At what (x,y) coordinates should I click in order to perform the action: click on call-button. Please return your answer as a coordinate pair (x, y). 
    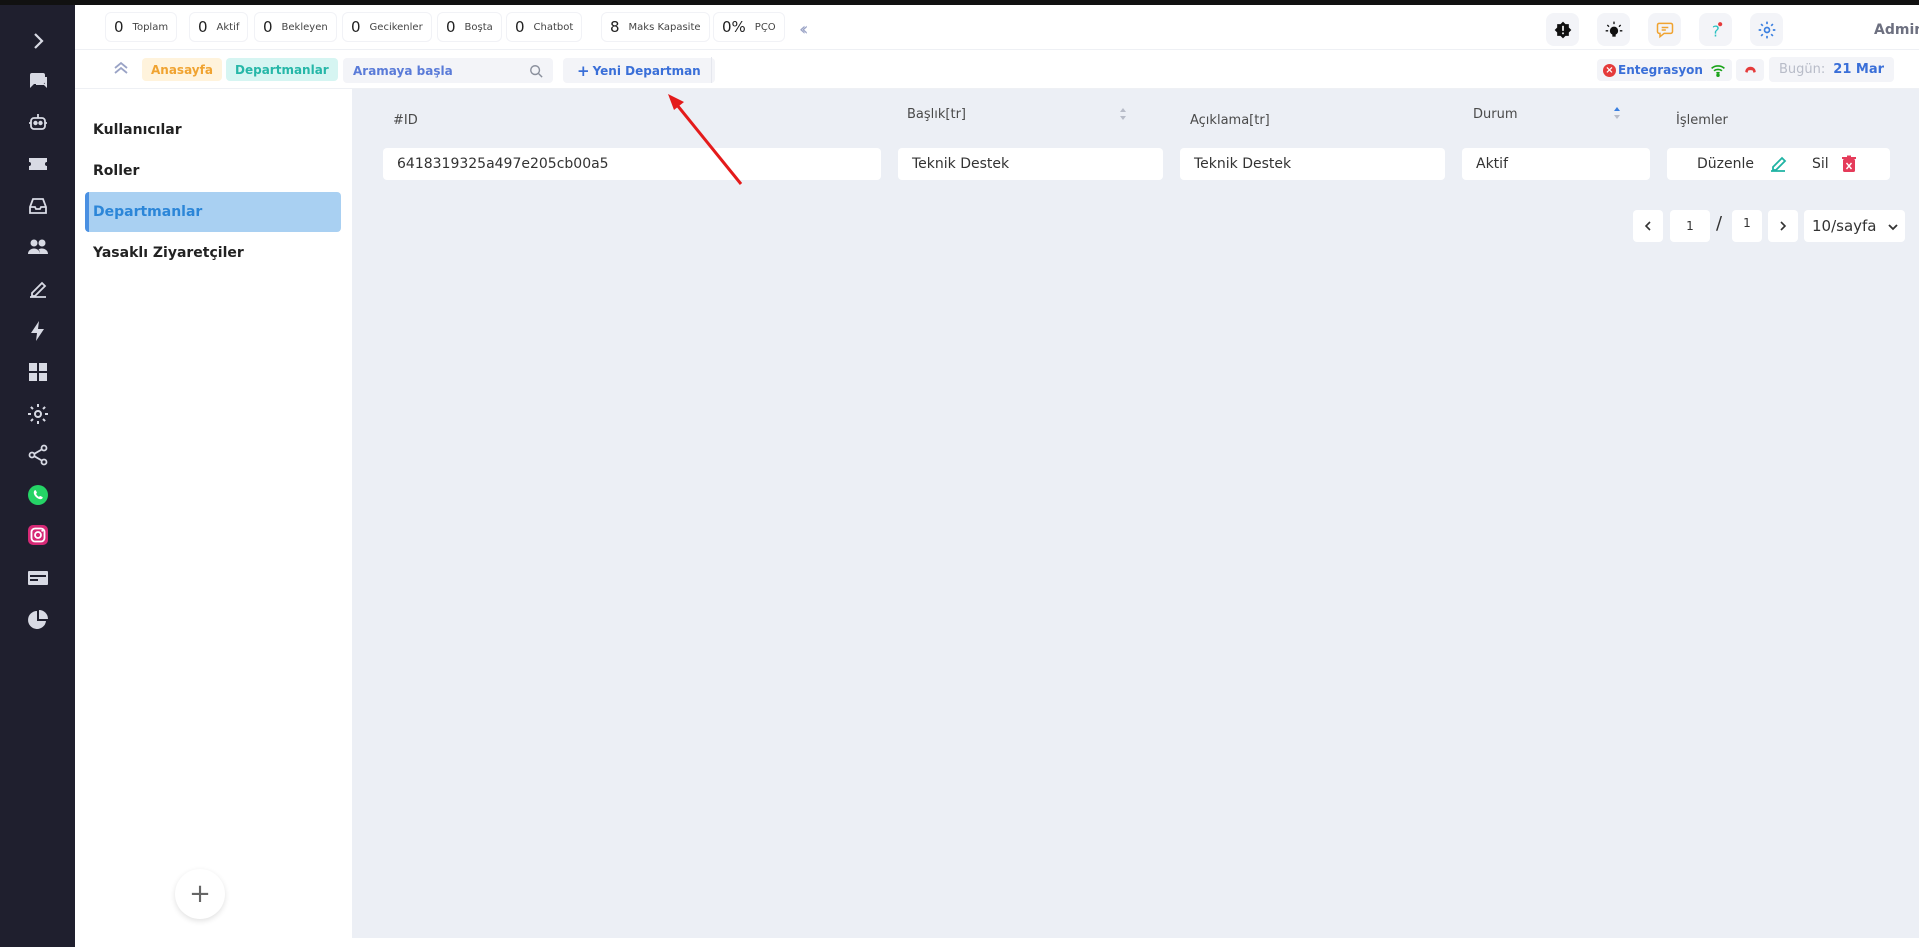
    Looking at the image, I should click on (1750, 70).